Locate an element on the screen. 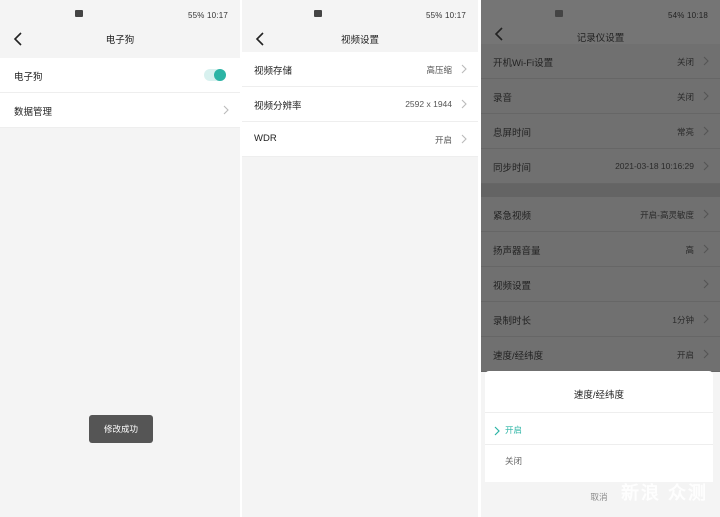 The height and width of the screenshot is (517, 720). option-on: 开启 is located at coordinates (507, 430).